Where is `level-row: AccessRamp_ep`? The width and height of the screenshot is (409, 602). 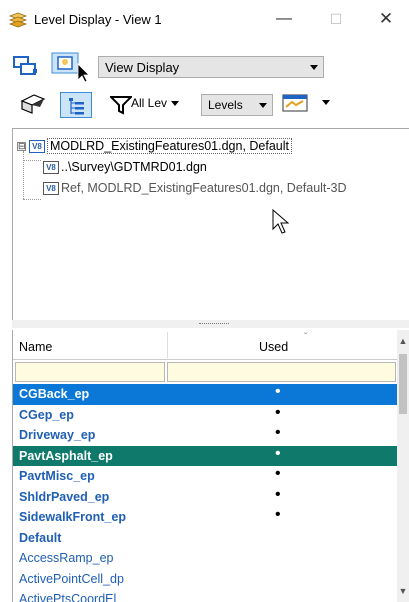
level-row: AccessRamp_ep is located at coordinates (205, 558).